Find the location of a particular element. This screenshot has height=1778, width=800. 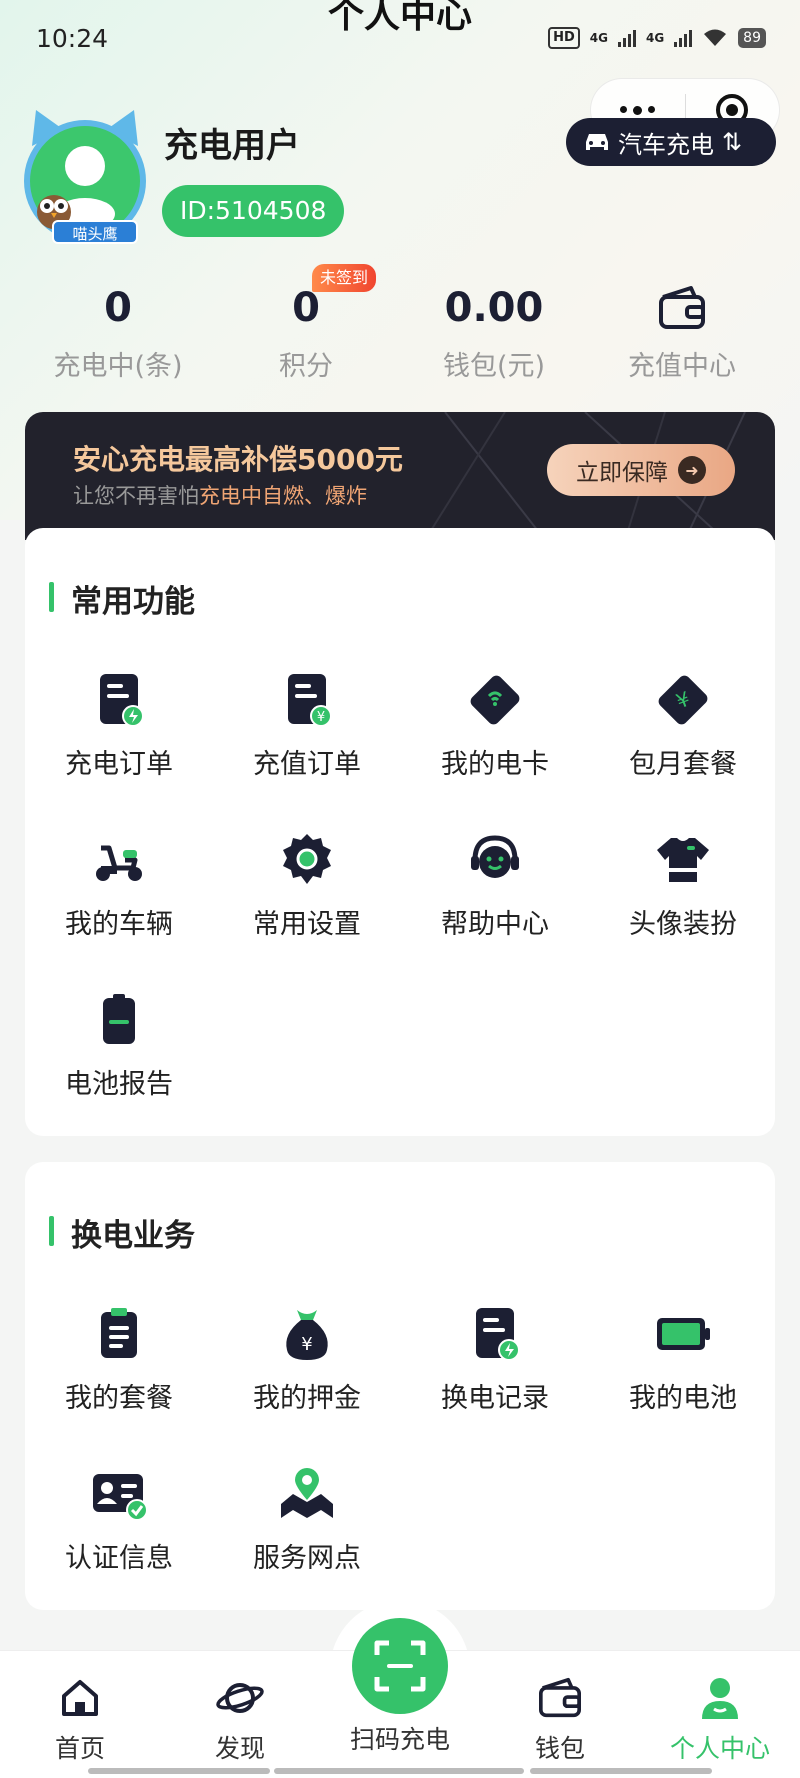

planet-icon is located at coordinates (240, 1698).